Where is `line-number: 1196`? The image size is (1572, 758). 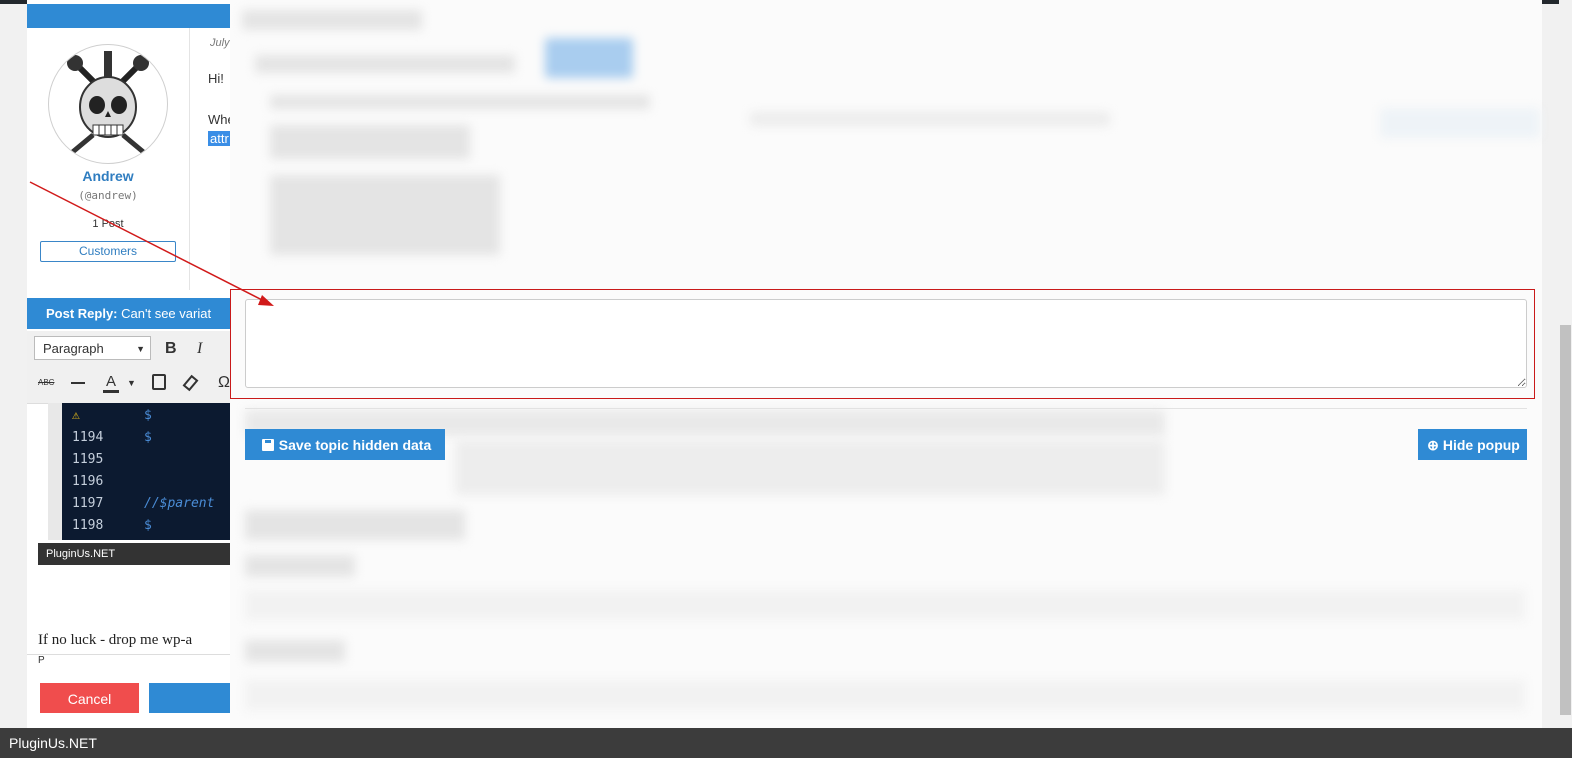 line-number: 1196 is located at coordinates (88, 481).